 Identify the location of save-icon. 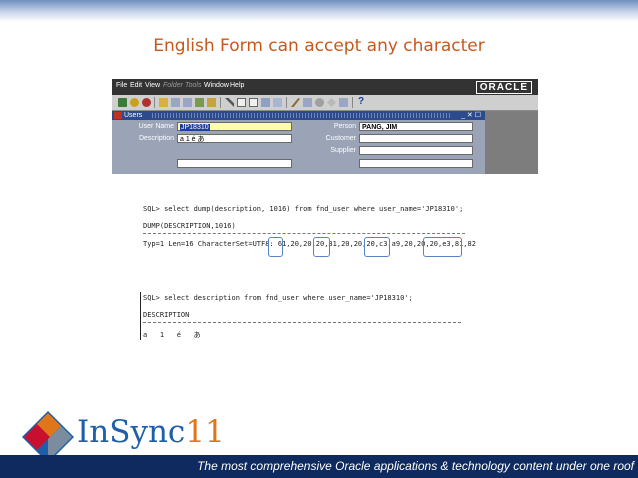
(122, 102).